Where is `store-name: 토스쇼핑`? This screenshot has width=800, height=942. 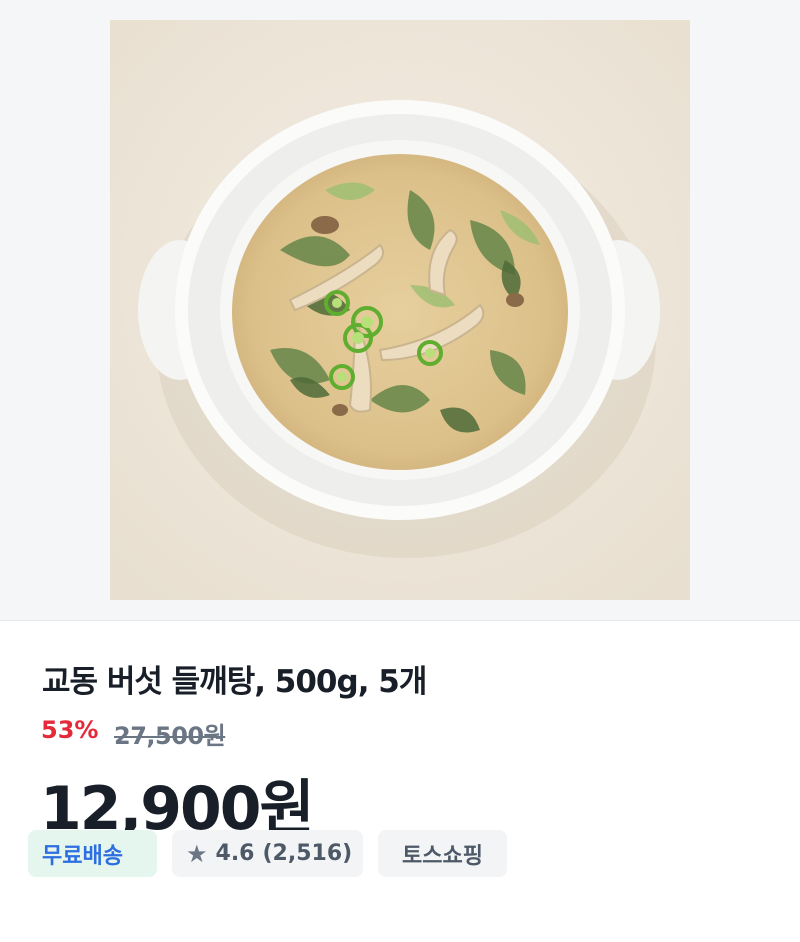
store-name: 토스쇼핑 is located at coordinates (442, 856).